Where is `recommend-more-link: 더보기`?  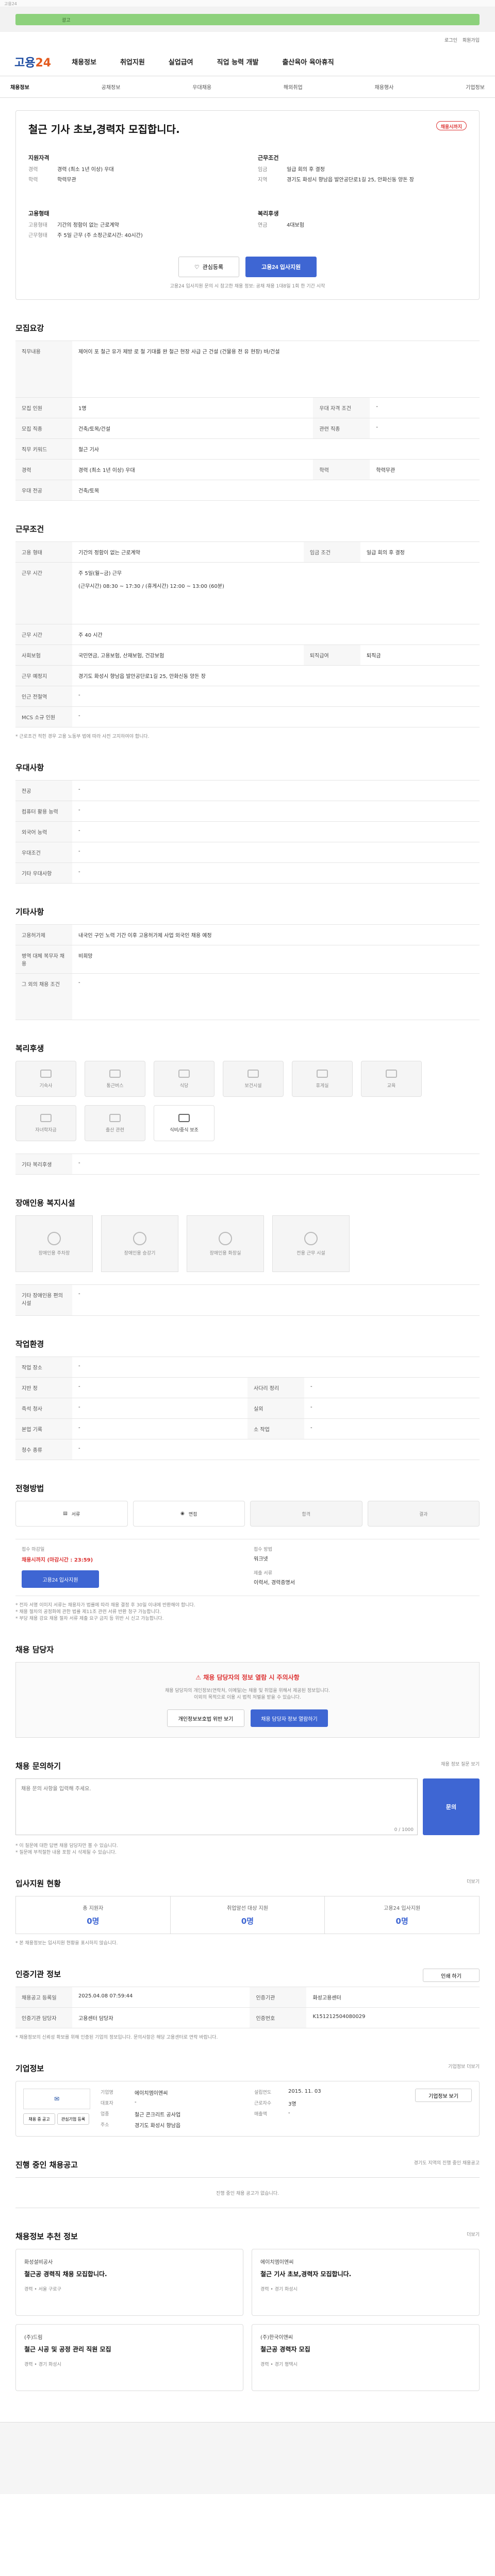 recommend-more-link: 더보기 is located at coordinates (474, 2240).